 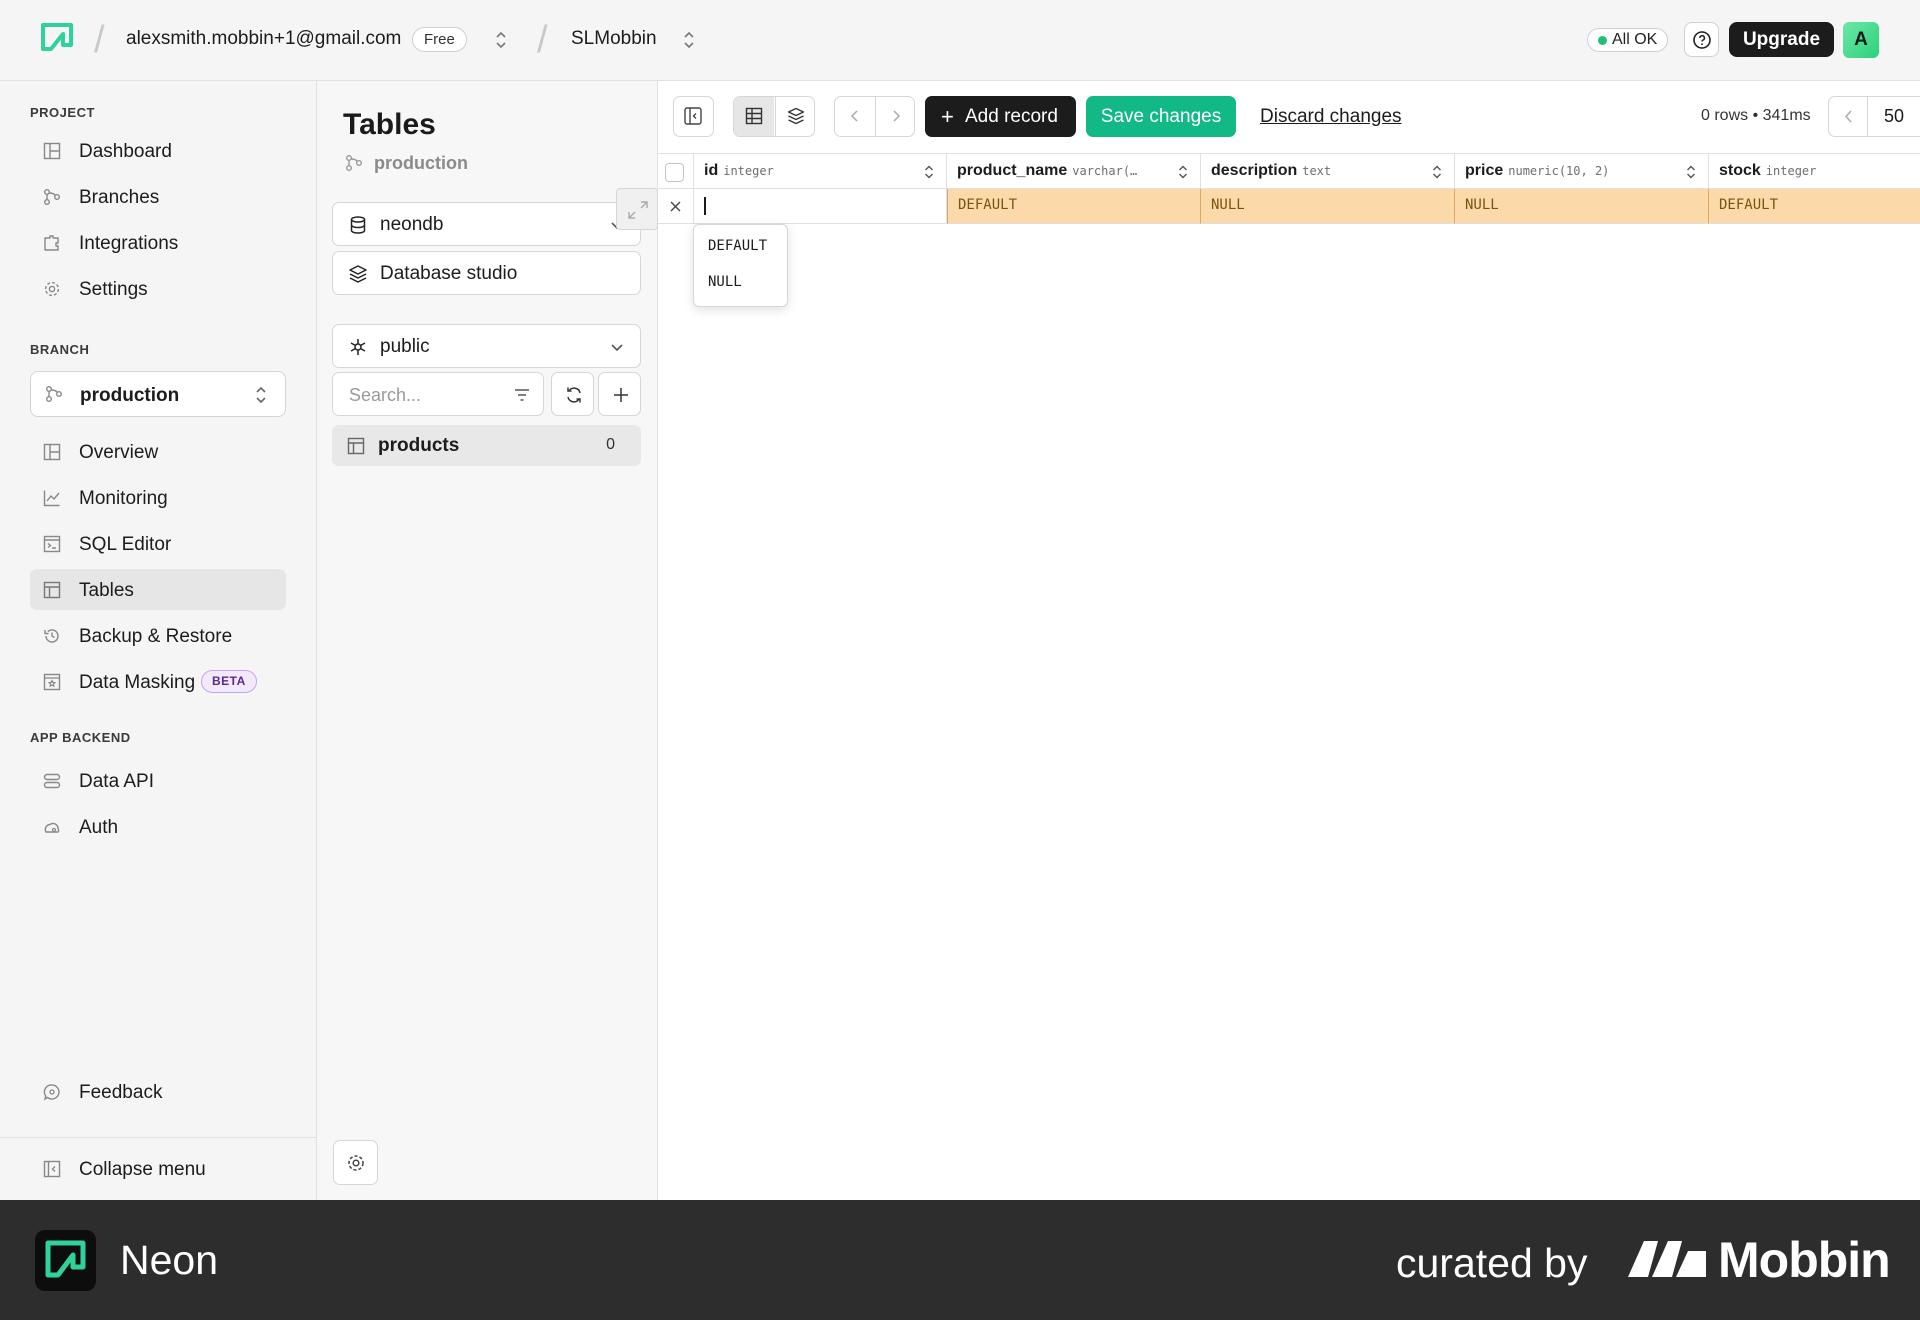 I want to click on sidebar-item-data-api: Data API, so click(x=158, y=780).